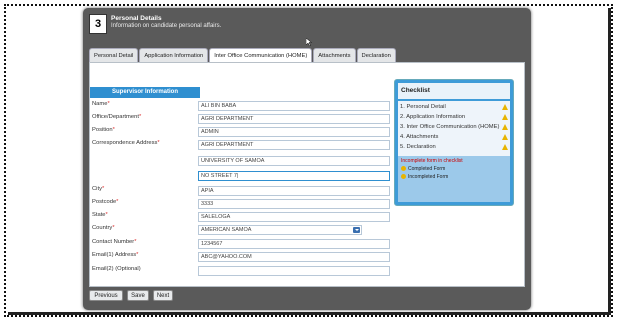 The image size is (619, 323). What do you see at coordinates (98, 24) in the screenshot?
I see `step-number-badge: 3` at bounding box center [98, 24].